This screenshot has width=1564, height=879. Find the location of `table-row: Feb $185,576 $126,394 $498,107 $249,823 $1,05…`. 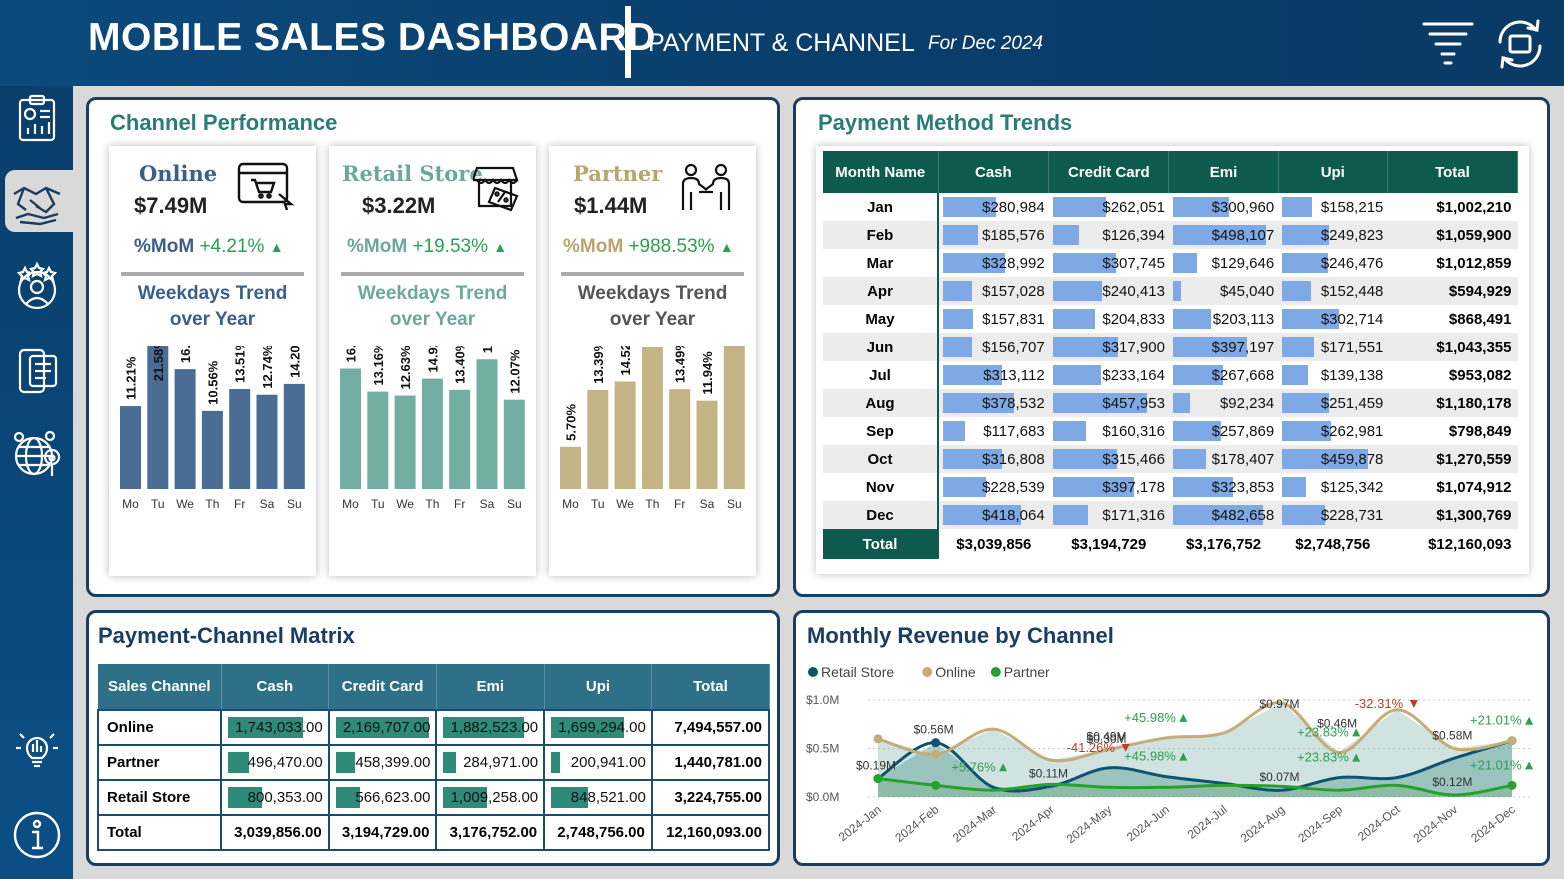

table-row: Feb $185,576 $126,394 $498,107 $249,823 $1,05… is located at coordinates (1170, 235).